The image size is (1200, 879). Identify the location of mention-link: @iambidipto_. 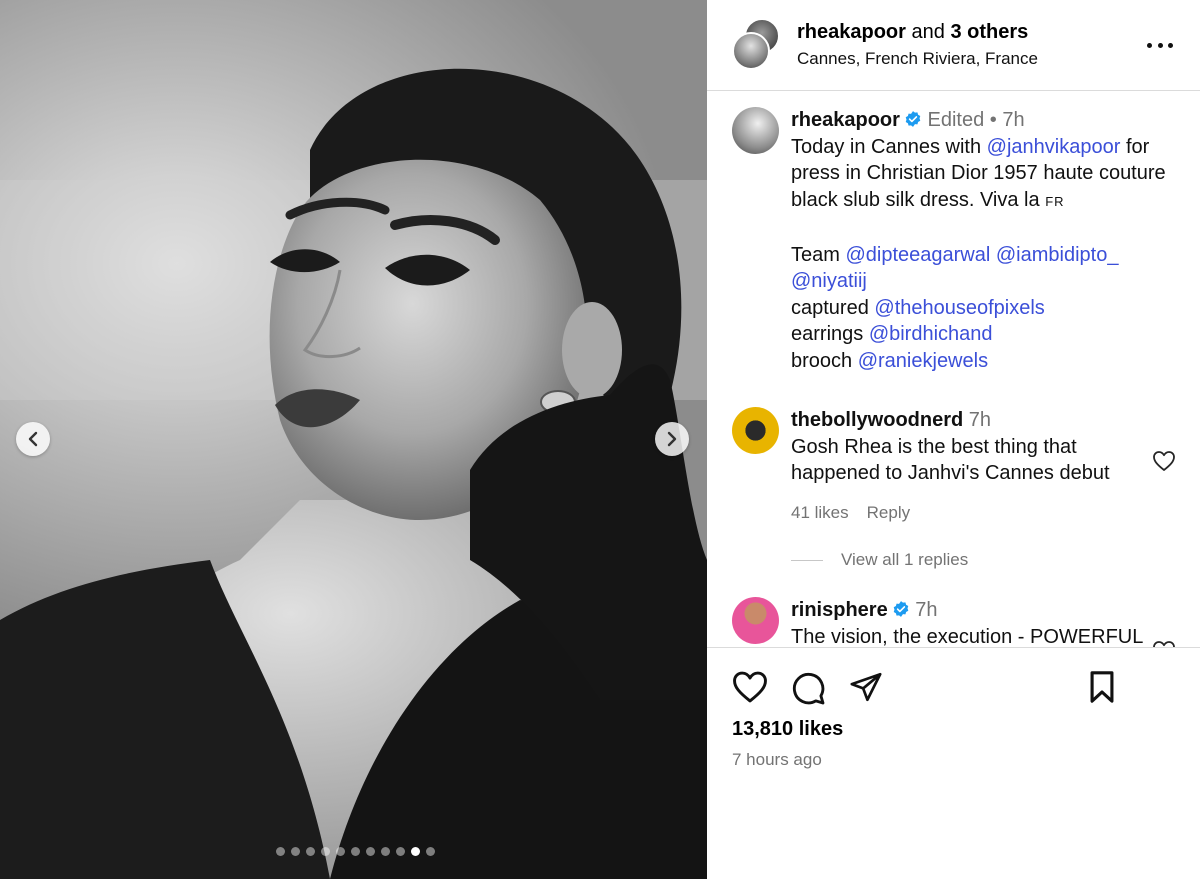
(1057, 255).